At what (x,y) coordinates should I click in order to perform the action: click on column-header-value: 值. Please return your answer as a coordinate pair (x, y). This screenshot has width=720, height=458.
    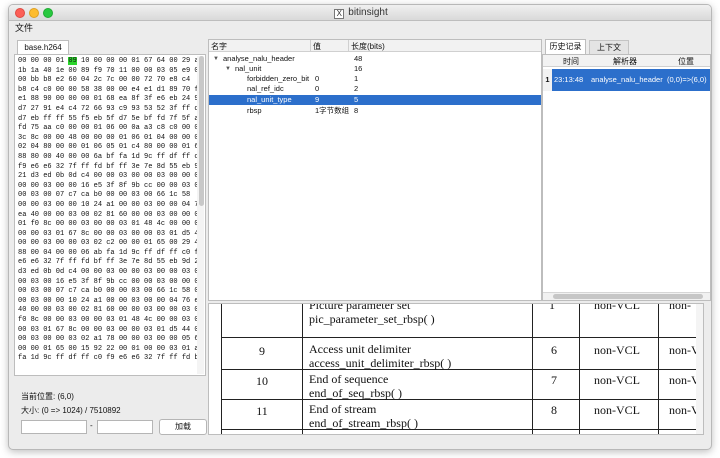
    Looking at the image, I should click on (317, 46).